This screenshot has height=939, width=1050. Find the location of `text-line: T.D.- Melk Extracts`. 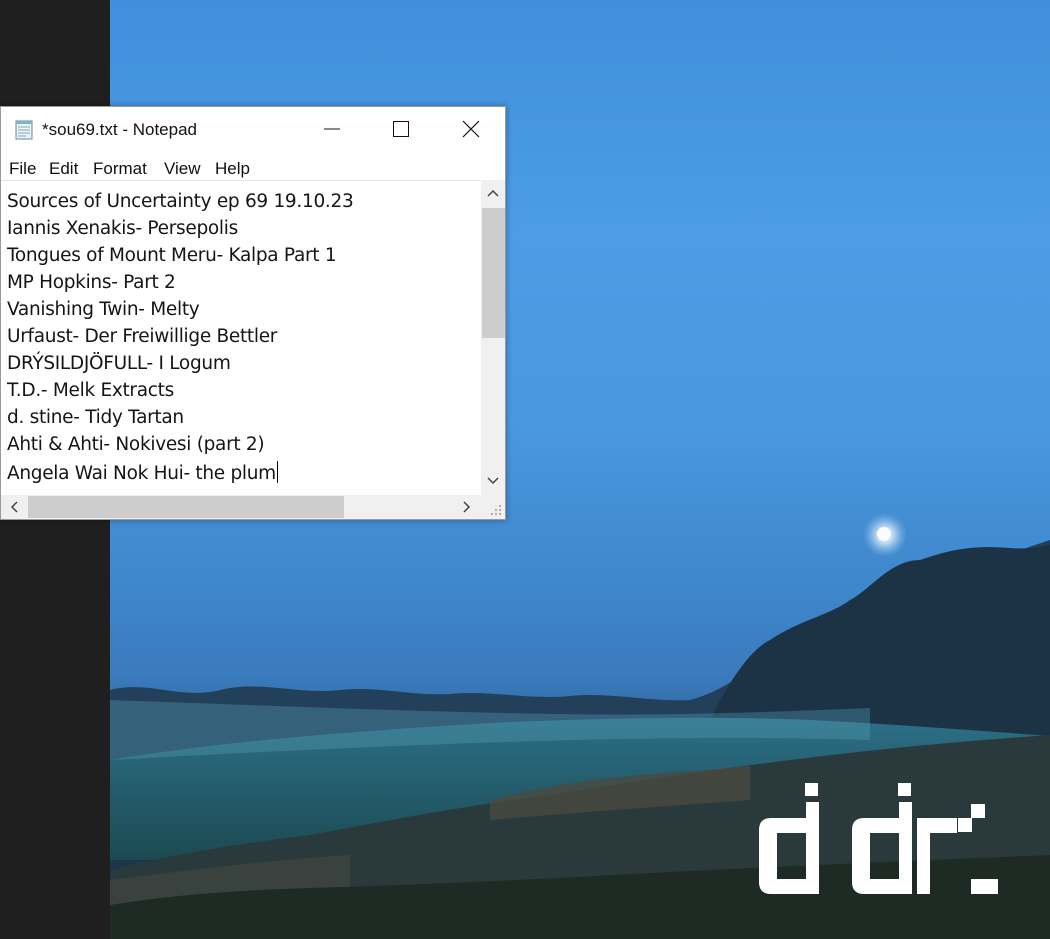

text-line: T.D.- Melk Extracts is located at coordinates (90, 390).